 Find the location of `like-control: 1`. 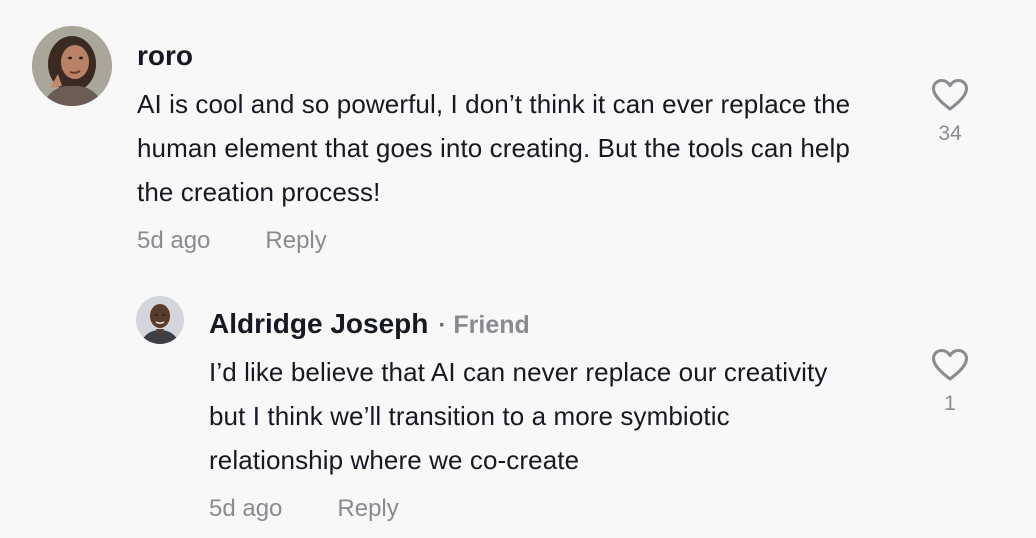

like-control: 1 is located at coordinates (950, 382).